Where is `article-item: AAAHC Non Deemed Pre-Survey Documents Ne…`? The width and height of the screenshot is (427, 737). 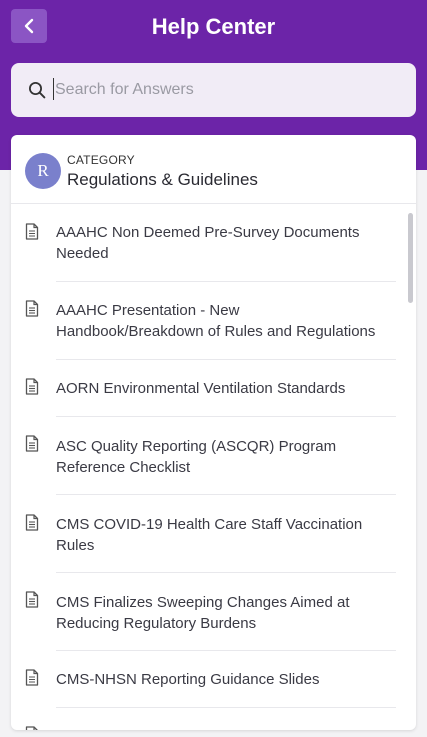
article-item: AAAHC Non Deemed Pre-Survey Documents Ne… is located at coordinates (204, 243).